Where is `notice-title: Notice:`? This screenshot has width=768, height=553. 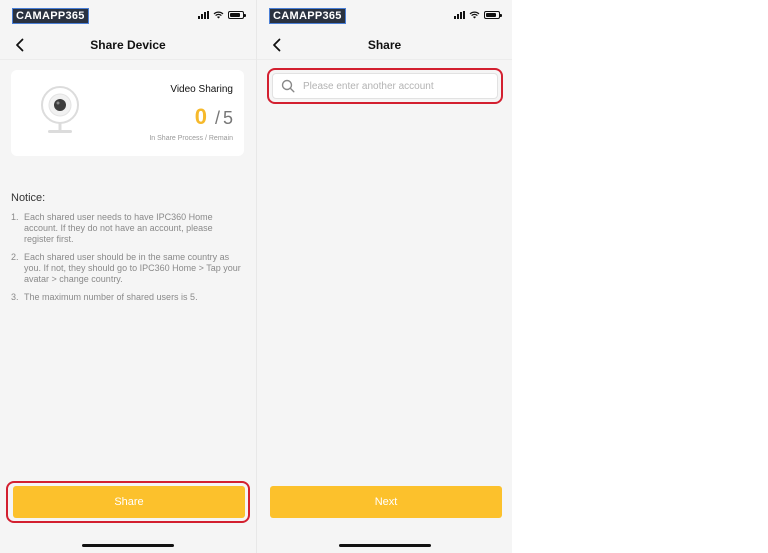 notice-title: Notice: is located at coordinates (28, 198).